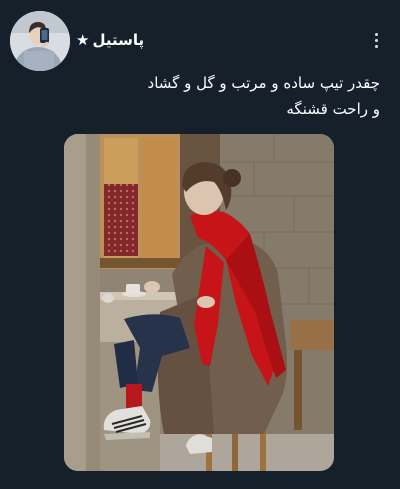 This screenshot has height=489, width=400. I want to click on tweet-text-line: و راحت قشنگه, so click(333, 109).